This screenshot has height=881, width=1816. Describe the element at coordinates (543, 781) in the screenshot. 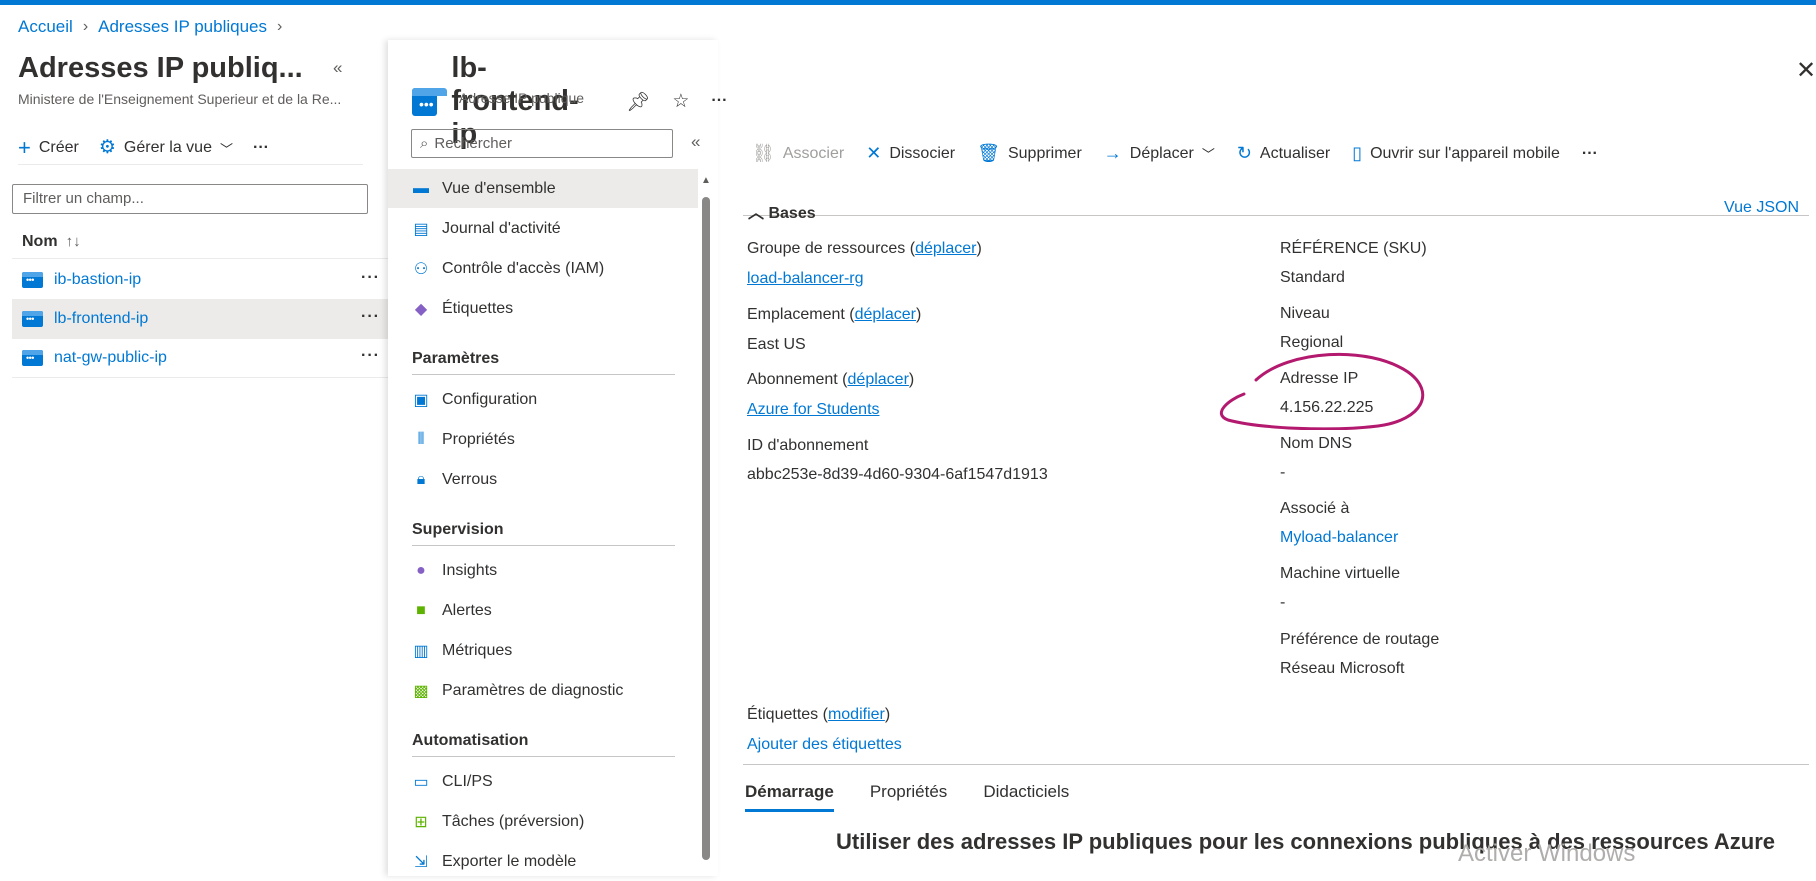

I see `menu-item-cli-ps: ▭ CLI/PS` at that location.